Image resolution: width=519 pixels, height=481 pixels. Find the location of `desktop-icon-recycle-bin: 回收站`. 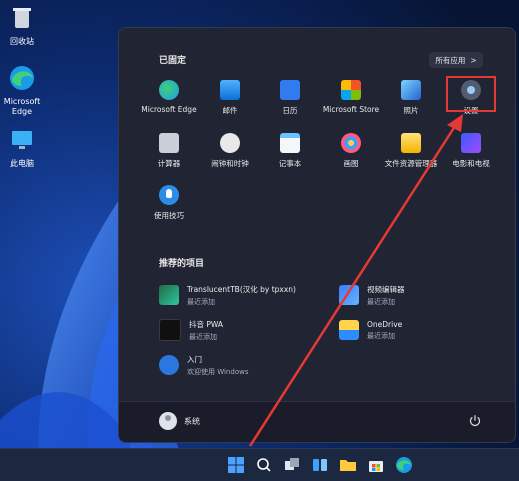

desktop-icon-recycle-bin: 回收站 is located at coordinates (22, 25).